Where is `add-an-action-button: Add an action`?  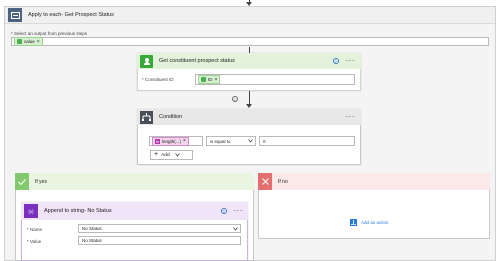
add-an-action-button: Add an action is located at coordinates (369, 222).